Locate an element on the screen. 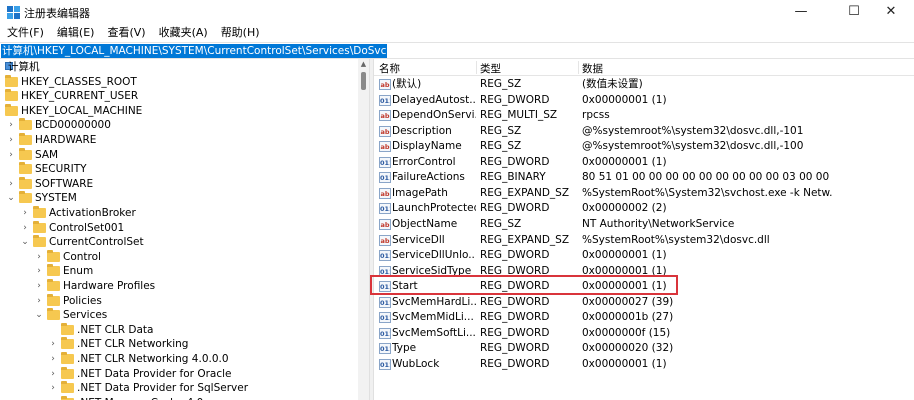 Image resolution: width=914 pixels, height=400 pixels. close-button: ✕ is located at coordinates (891, 12).